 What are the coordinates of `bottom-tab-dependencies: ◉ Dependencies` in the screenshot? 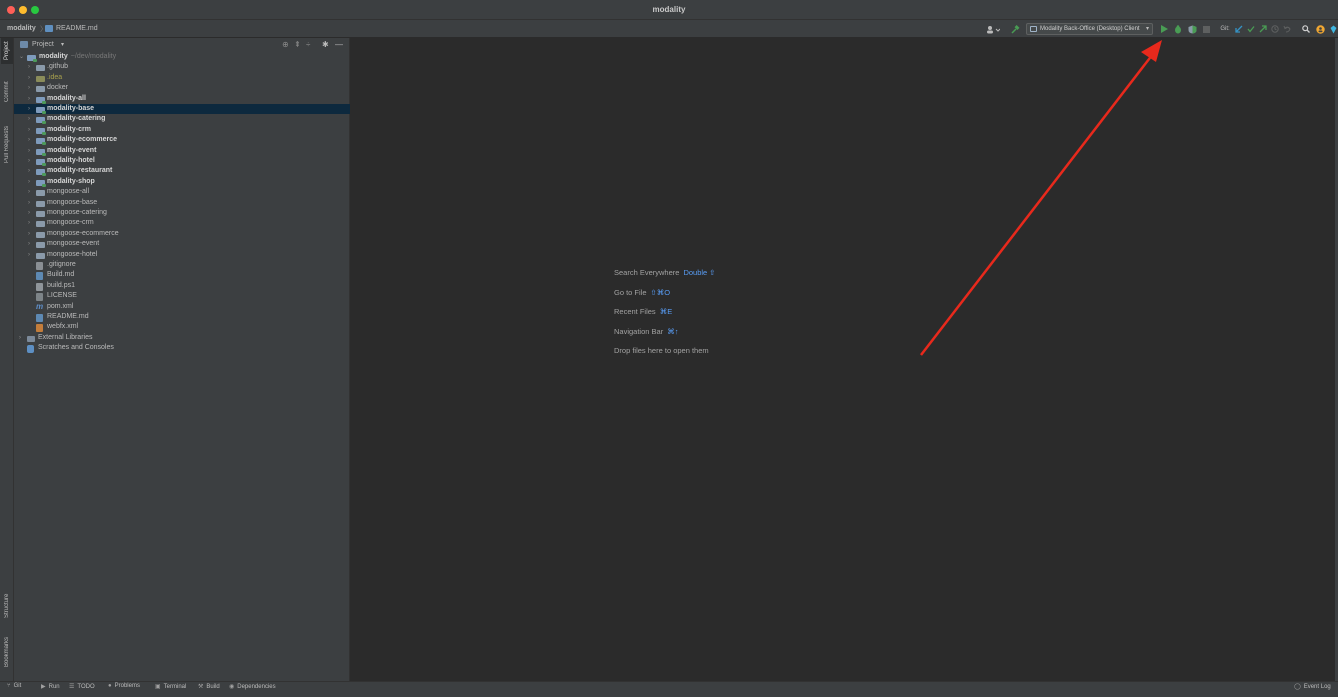 It's located at (252, 686).